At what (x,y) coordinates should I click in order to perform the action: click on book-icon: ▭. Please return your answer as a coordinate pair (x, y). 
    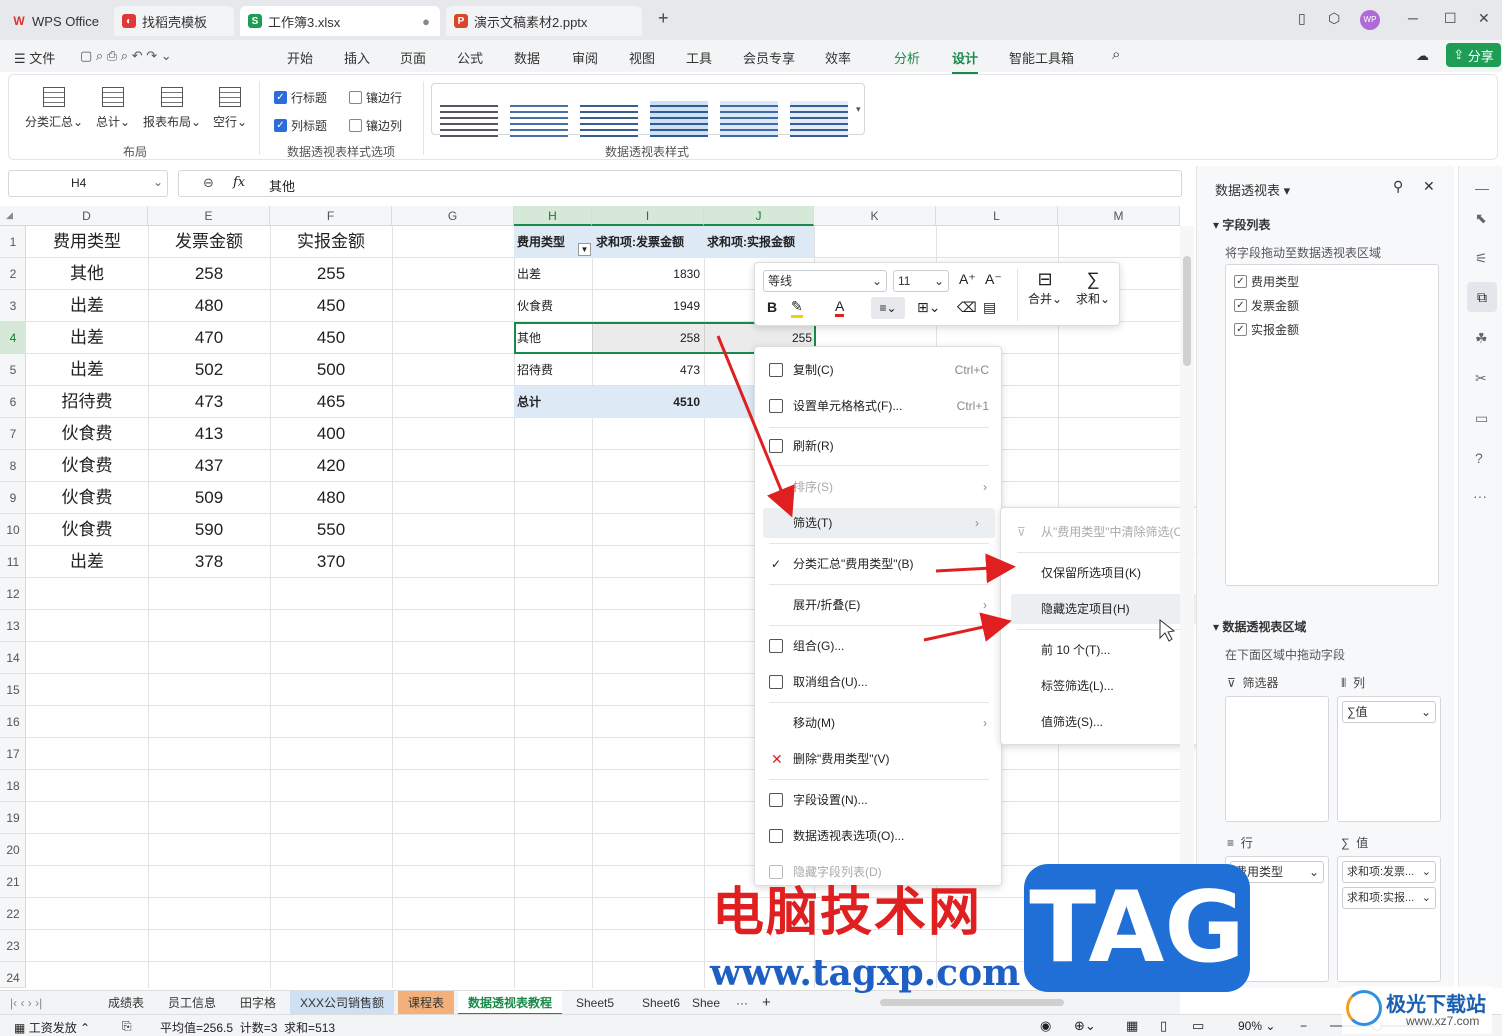
    Looking at the image, I should click on (1481, 418).